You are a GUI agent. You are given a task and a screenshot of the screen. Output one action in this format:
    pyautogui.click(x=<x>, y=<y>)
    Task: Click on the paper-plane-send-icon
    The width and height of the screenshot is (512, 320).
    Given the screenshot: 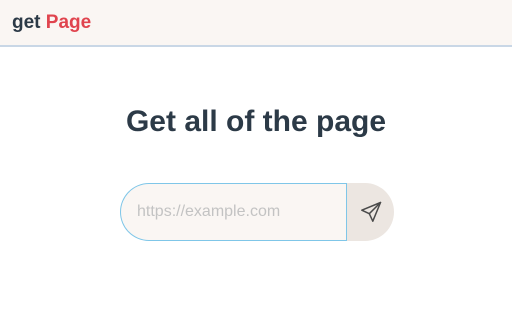 What is the action you would take?
    pyautogui.click(x=371, y=212)
    